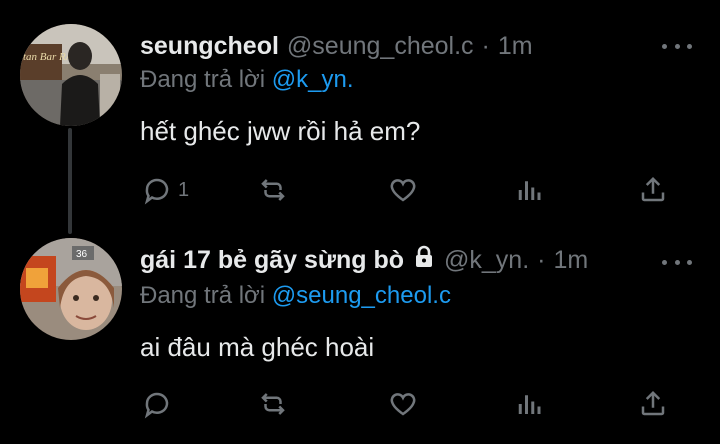 This screenshot has height=444, width=720. What do you see at coordinates (272, 260) in the screenshot?
I see `display-name: gái 17 bẻ gãy sừng bò` at bounding box center [272, 260].